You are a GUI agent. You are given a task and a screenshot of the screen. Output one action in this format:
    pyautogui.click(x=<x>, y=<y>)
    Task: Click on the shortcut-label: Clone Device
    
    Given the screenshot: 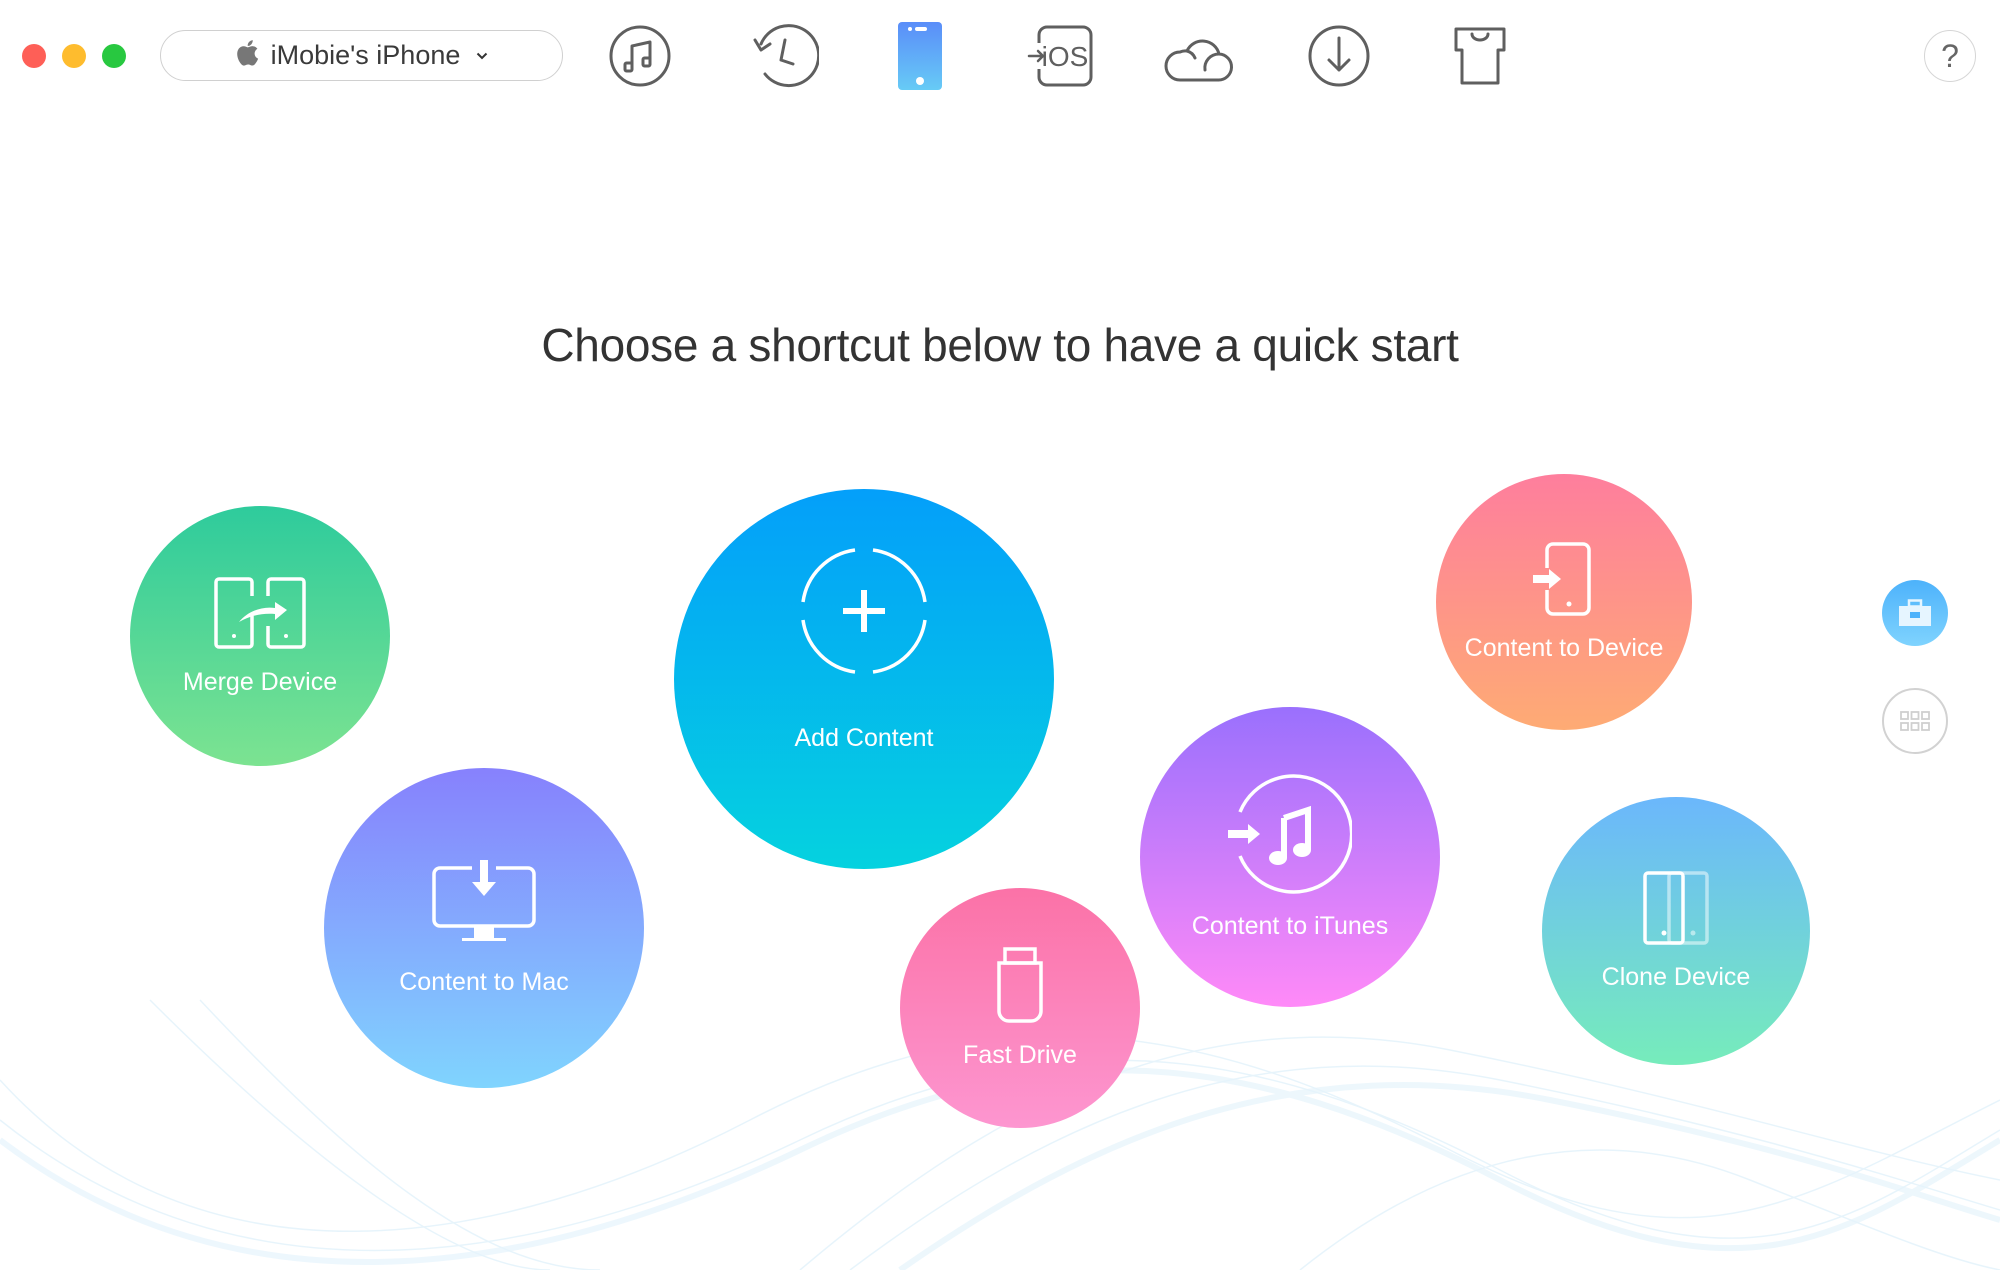 What is the action you would take?
    pyautogui.click(x=1676, y=976)
    